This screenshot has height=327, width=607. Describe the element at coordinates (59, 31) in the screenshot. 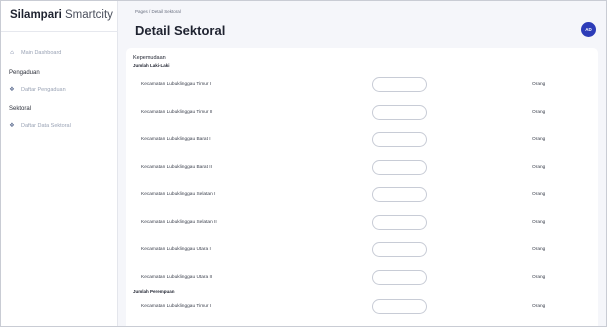

I see `sidebar-divider` at that location.